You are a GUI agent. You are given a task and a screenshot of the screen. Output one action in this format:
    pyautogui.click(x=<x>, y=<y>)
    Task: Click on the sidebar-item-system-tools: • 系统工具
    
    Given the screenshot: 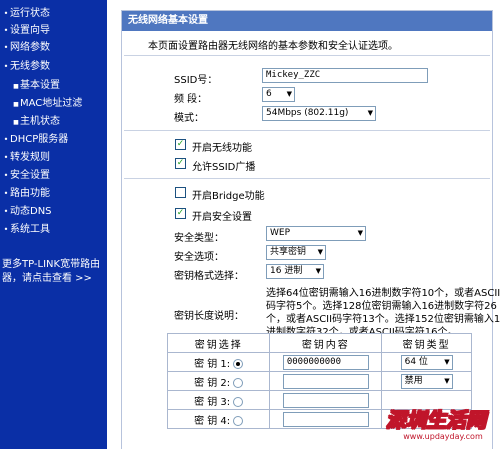 What is the action you would take?
    pyautogui.click(x=25, y=230)
    